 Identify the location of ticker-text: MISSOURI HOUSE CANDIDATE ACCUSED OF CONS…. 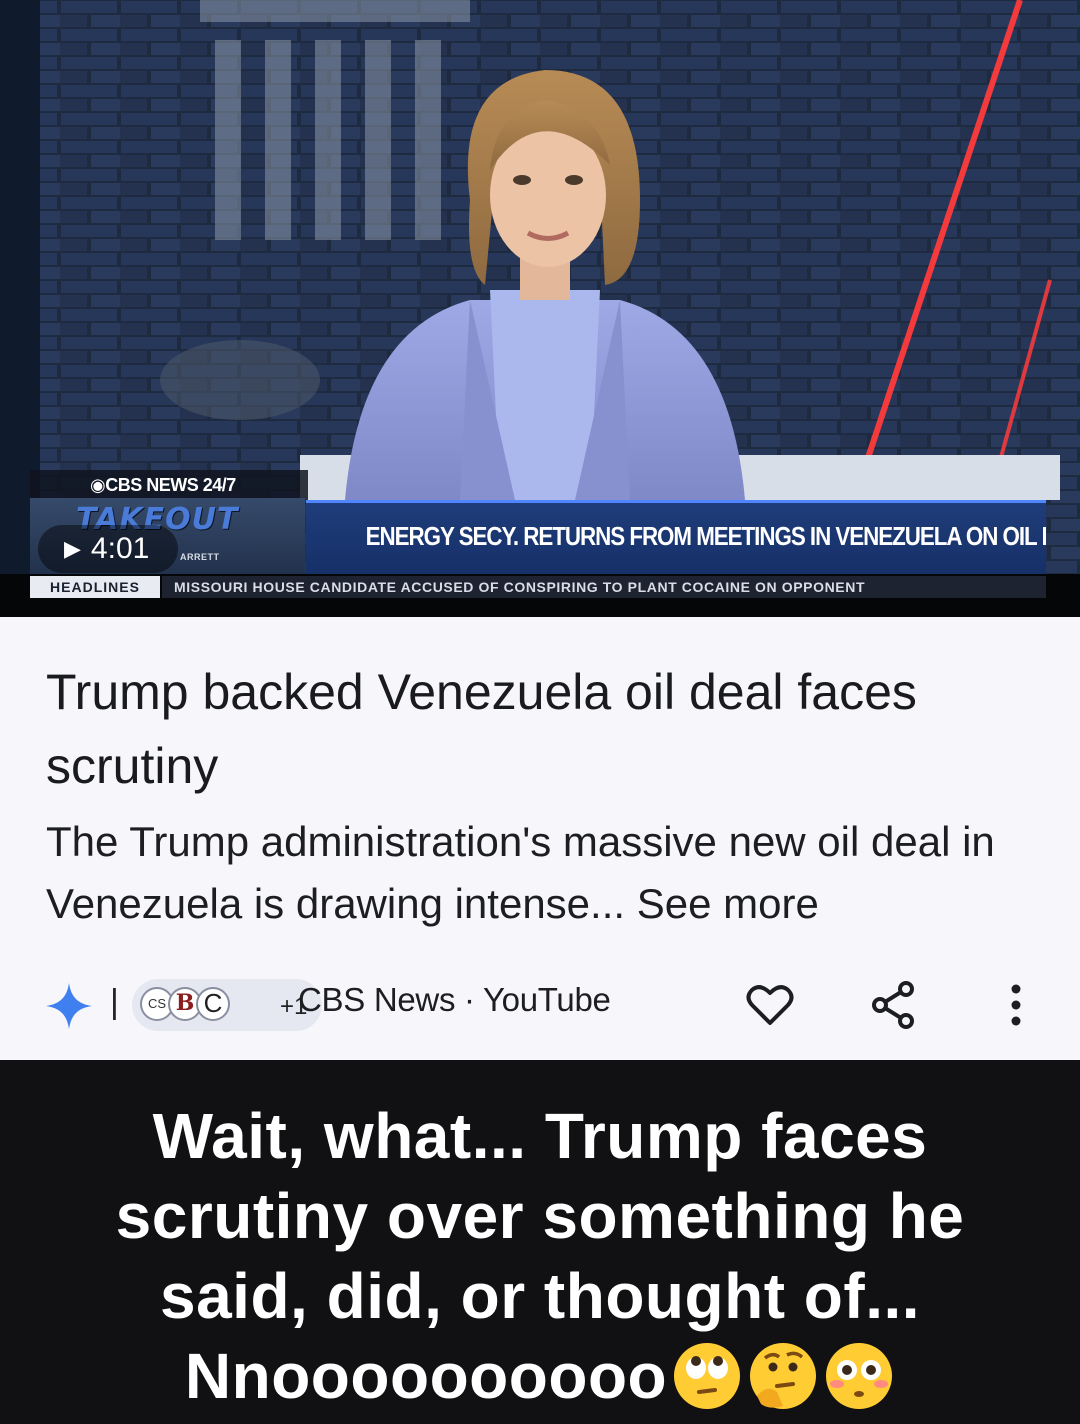
(604, 587).